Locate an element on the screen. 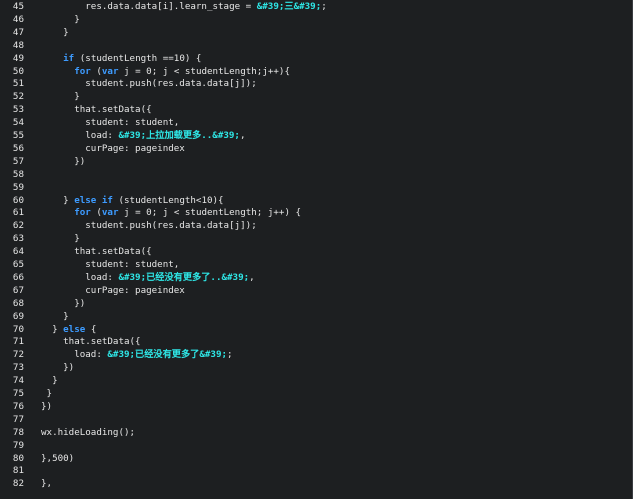  string-token: &#39;已经没有更多了&#39; is located at coordinates (167, 355).